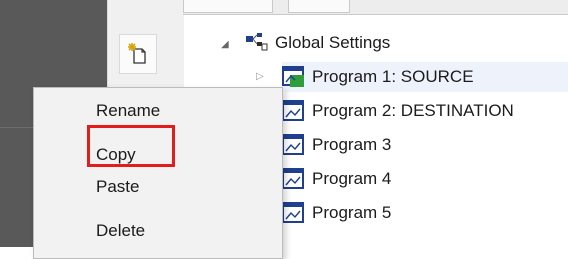 The width and height of the screenshot is (568, 259). I want to click on tab-left, so click(228, 6).